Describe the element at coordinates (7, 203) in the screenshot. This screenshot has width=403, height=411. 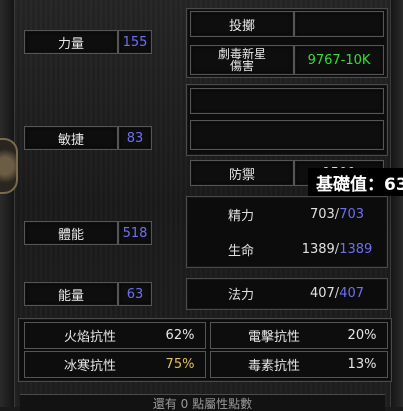
I see `panel-left-edge` at that location.